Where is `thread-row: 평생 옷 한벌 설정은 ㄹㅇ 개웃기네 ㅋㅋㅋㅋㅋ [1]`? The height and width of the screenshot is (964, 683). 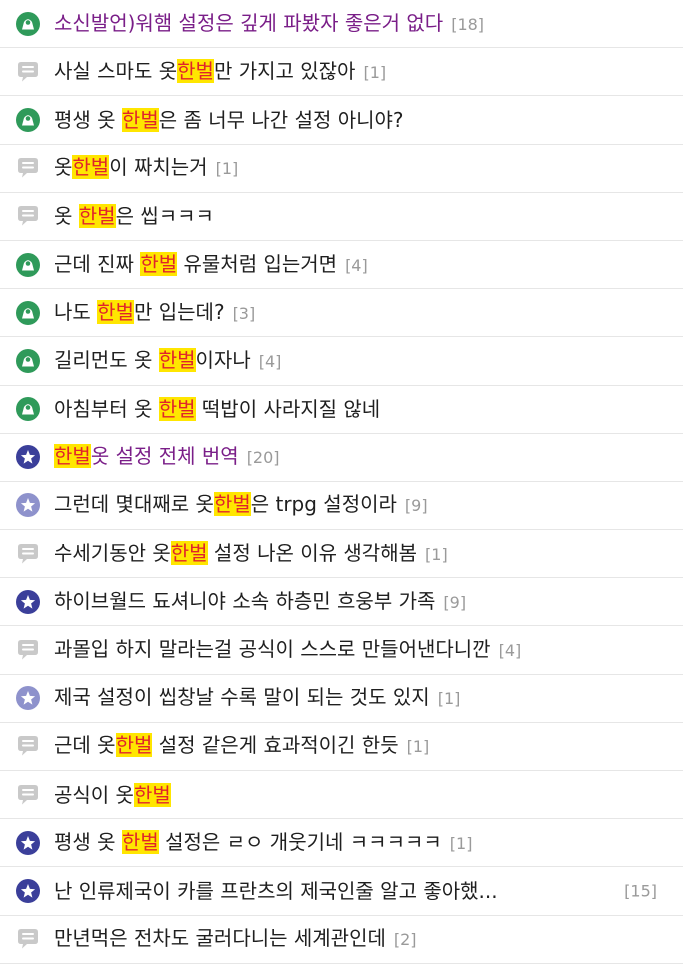 thread-row: 평생 옷 한벌 설정은 ㄹㅇ 개웃기네 ㅋㅋㅋㅋㅋ [1] is located at coordinates (341, 843).